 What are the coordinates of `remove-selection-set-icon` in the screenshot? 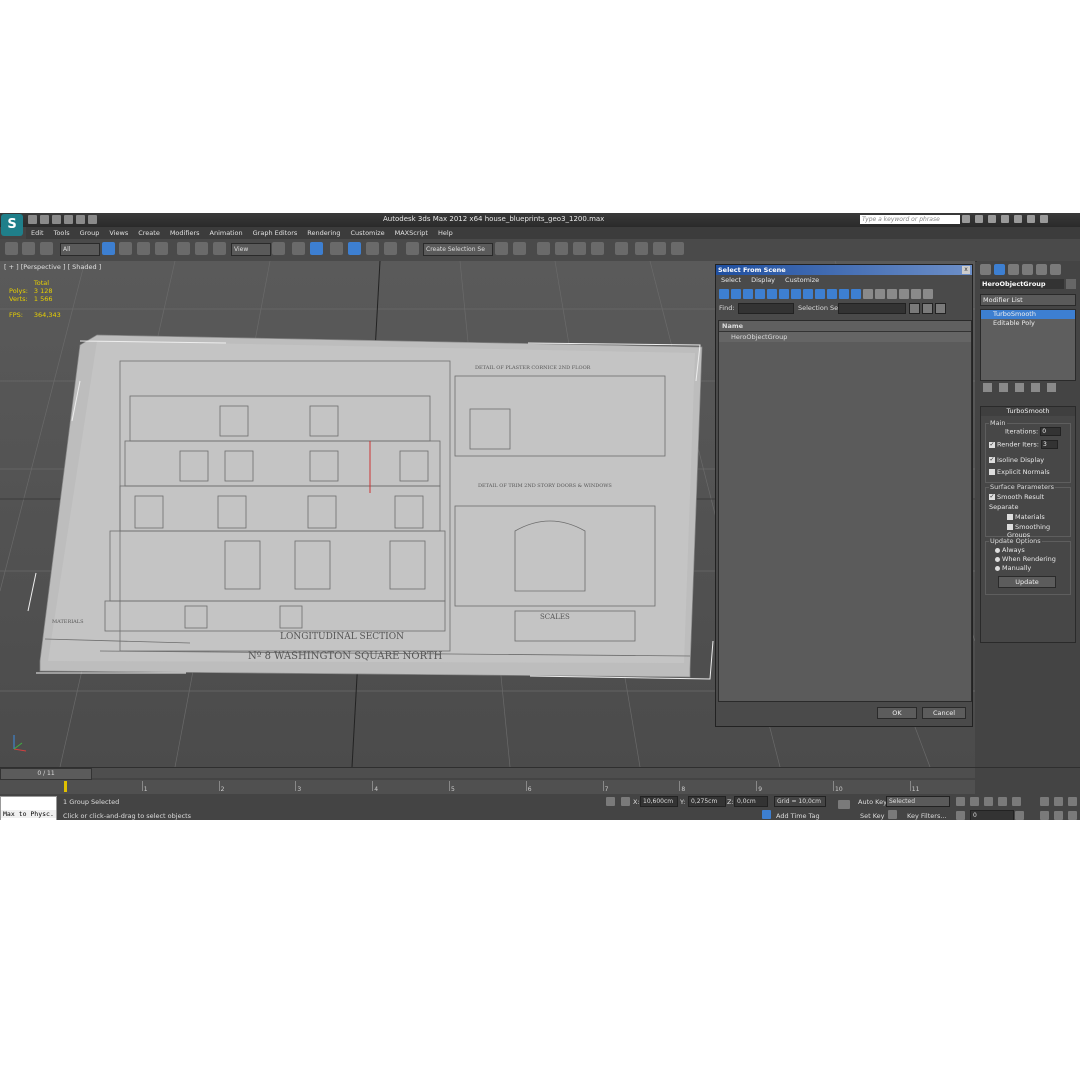 It's located at (940, 308).